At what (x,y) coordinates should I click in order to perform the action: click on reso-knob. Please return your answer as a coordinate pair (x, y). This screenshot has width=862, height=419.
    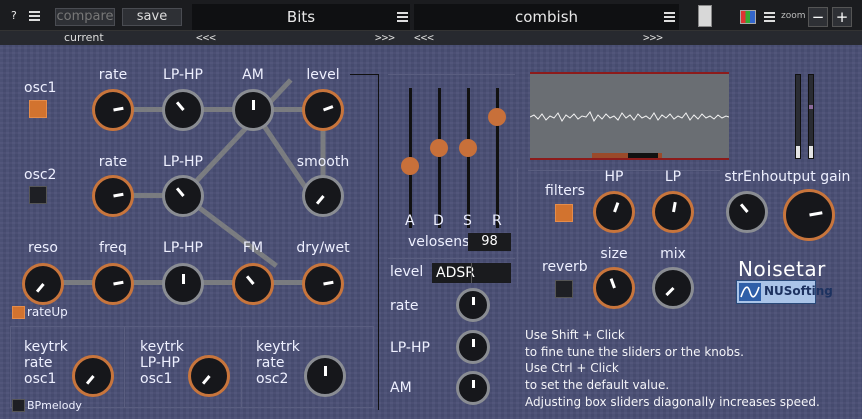
    Looking at the image, I should click on (43, 284).